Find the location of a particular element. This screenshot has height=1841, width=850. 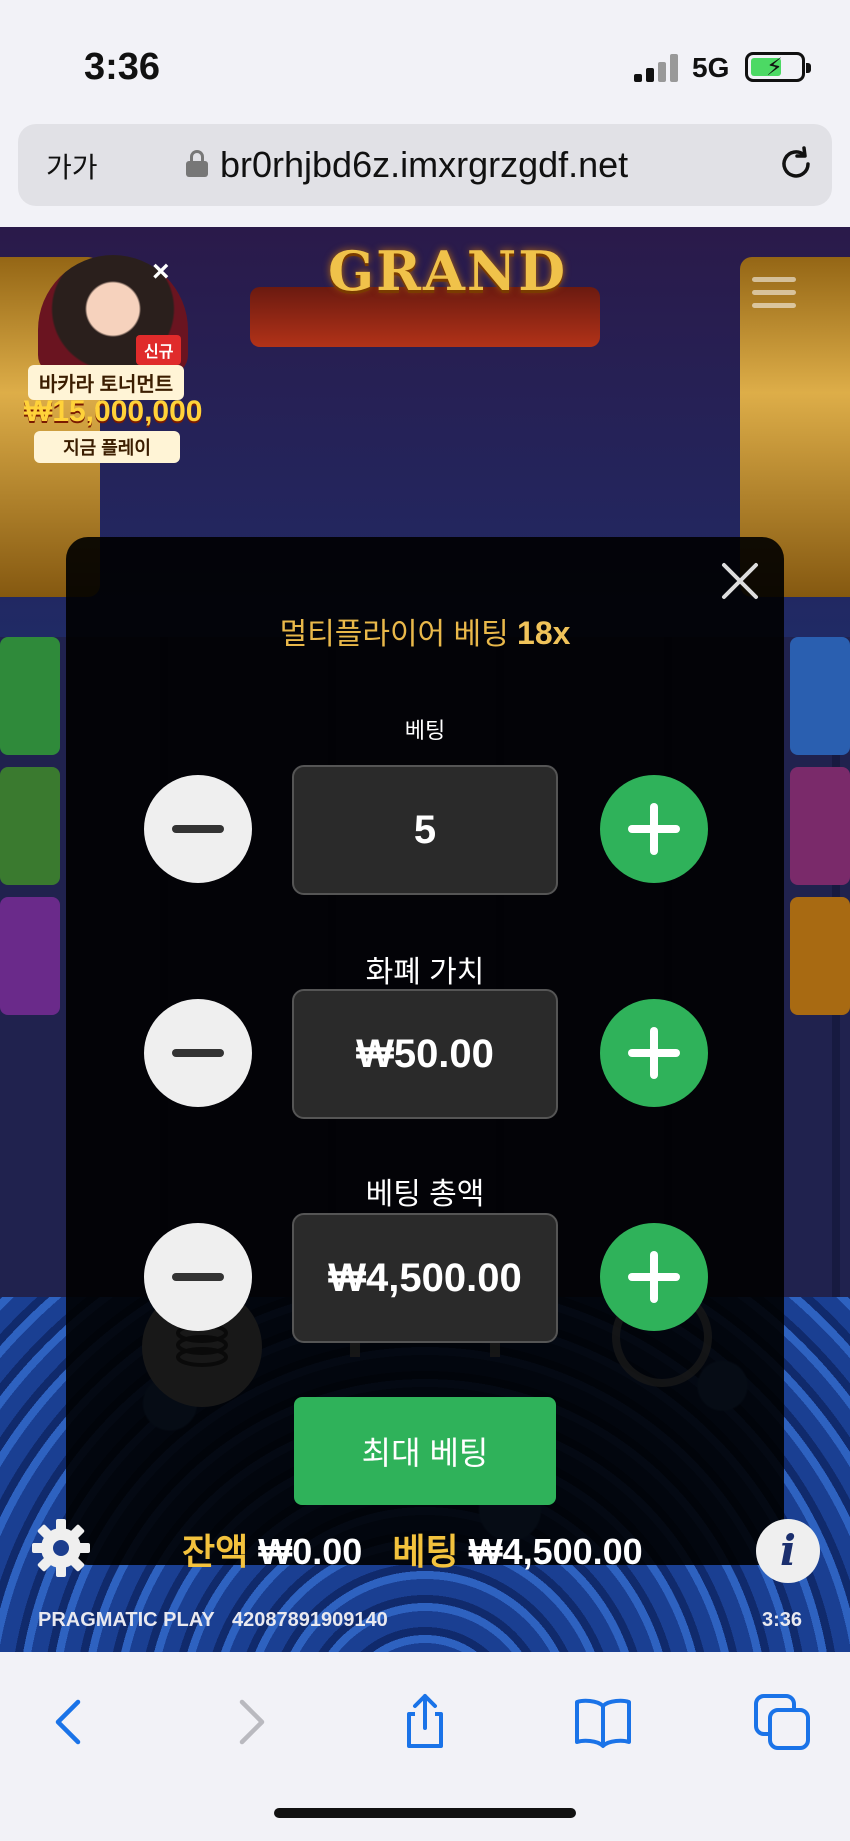

multiplier-value: 18x is located at coordinates (544, 633).